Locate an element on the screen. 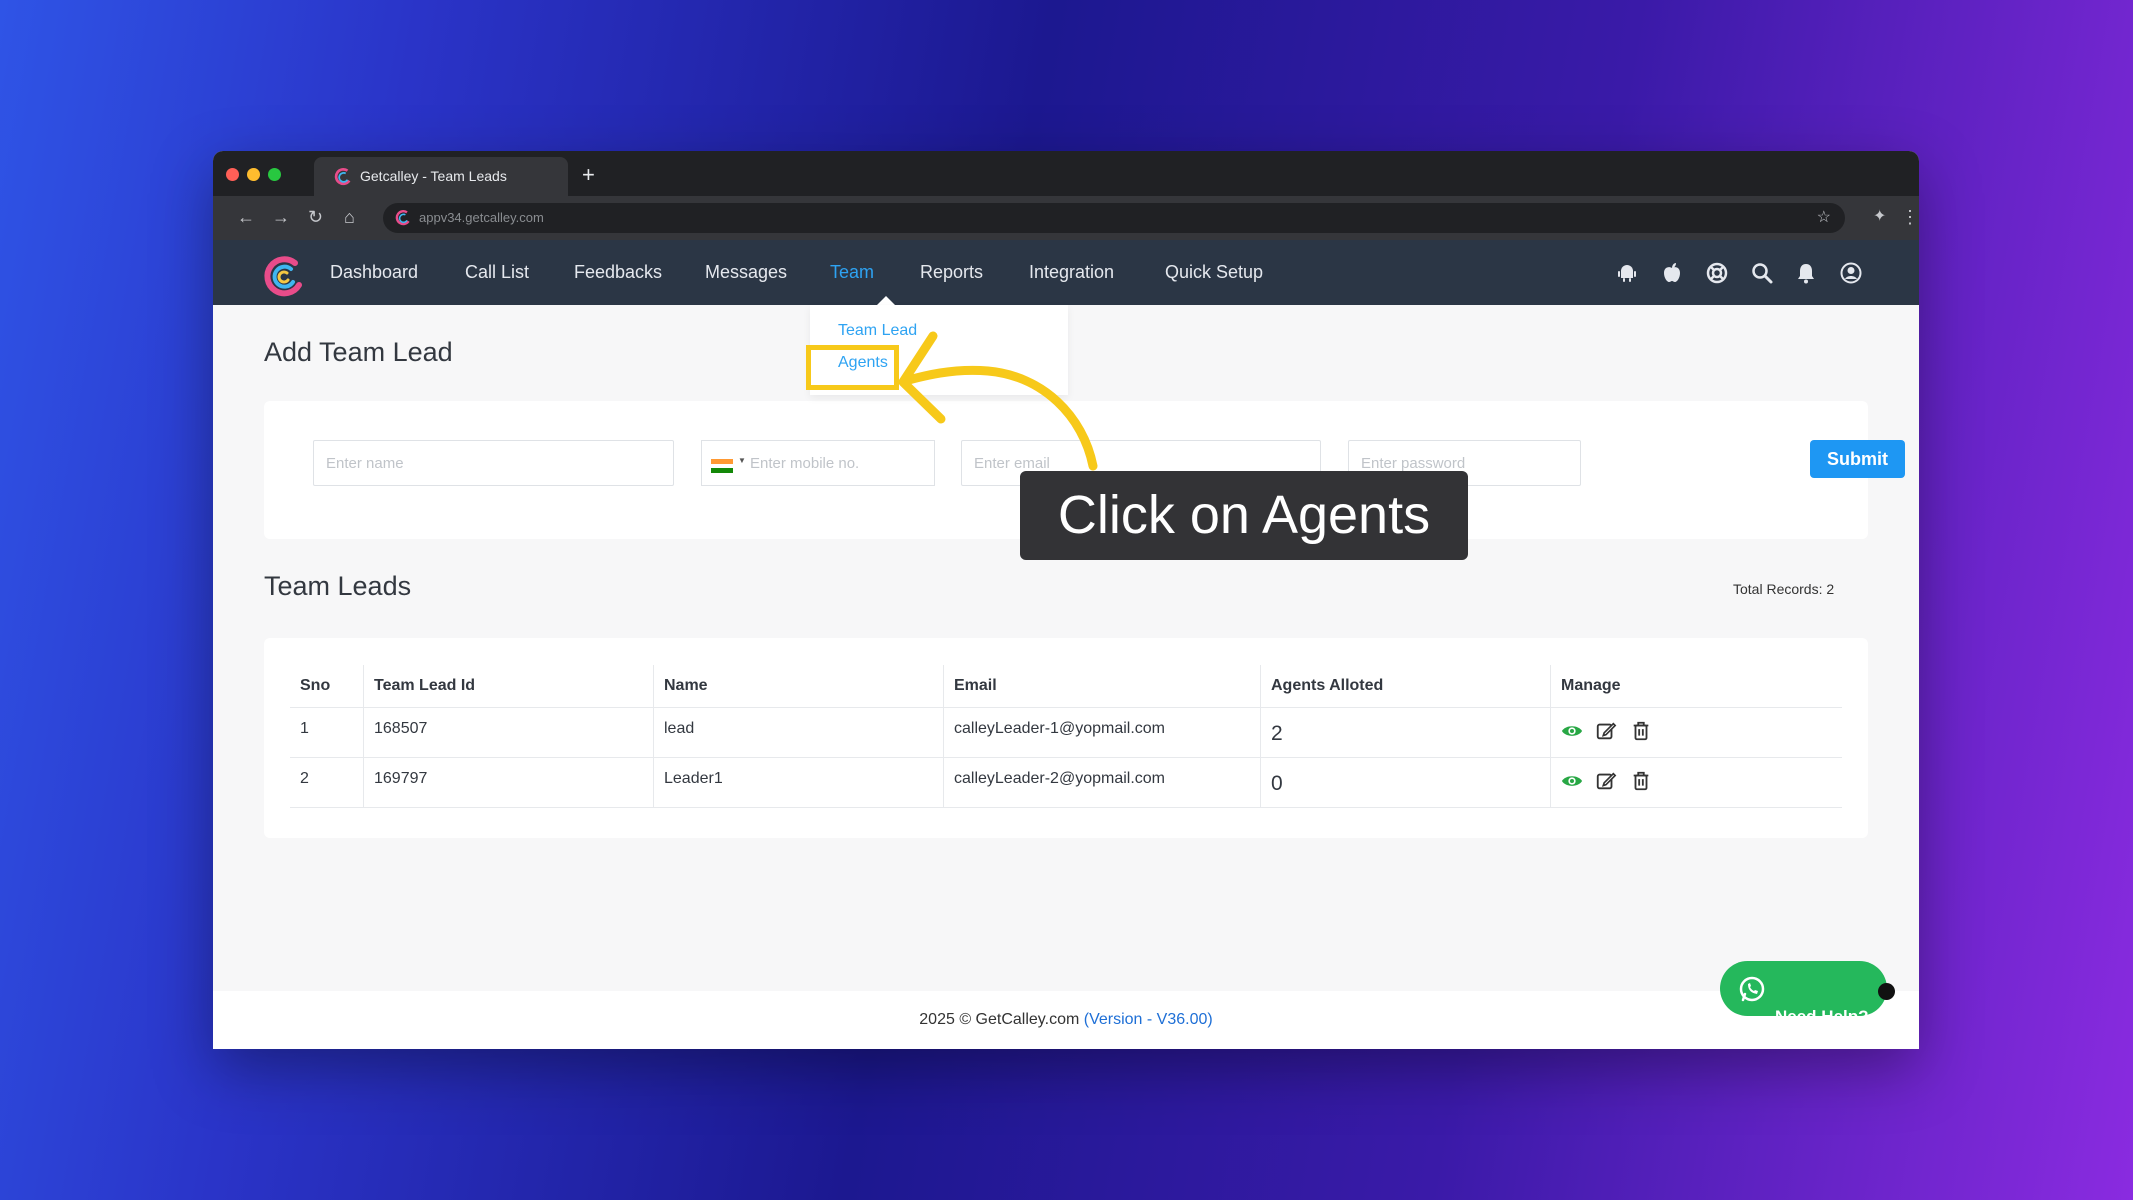  apple-icon is located at coordinates (1672, 273).